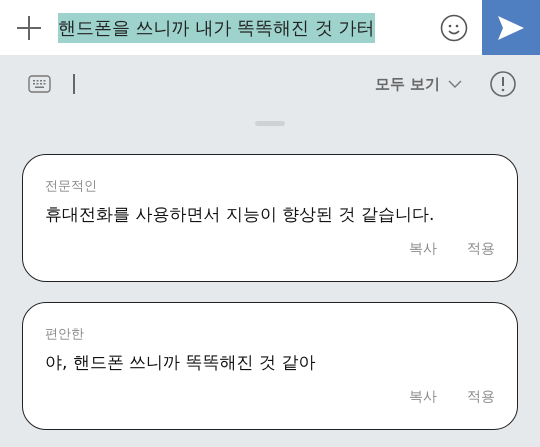 Image resolution: width=540 pixels, height=447 pixels. What do you see at coordinates (71, 186) in the screenshot?
I see `tone-label: 전문적인` at bounding box center [71, 186].